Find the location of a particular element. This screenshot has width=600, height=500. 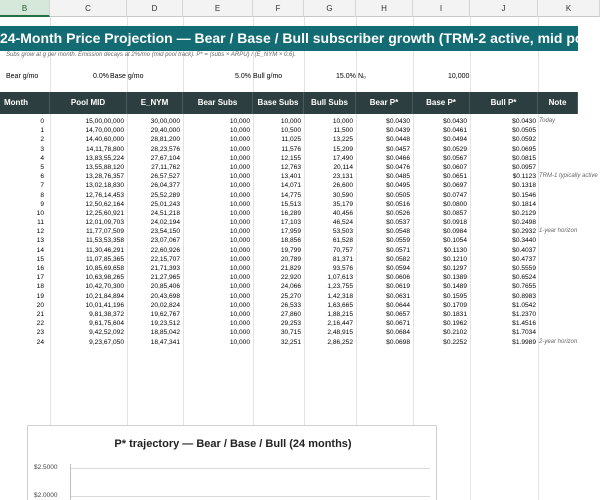

cell-e-nym: 18,47,341 is located at coordinates (153, 342).